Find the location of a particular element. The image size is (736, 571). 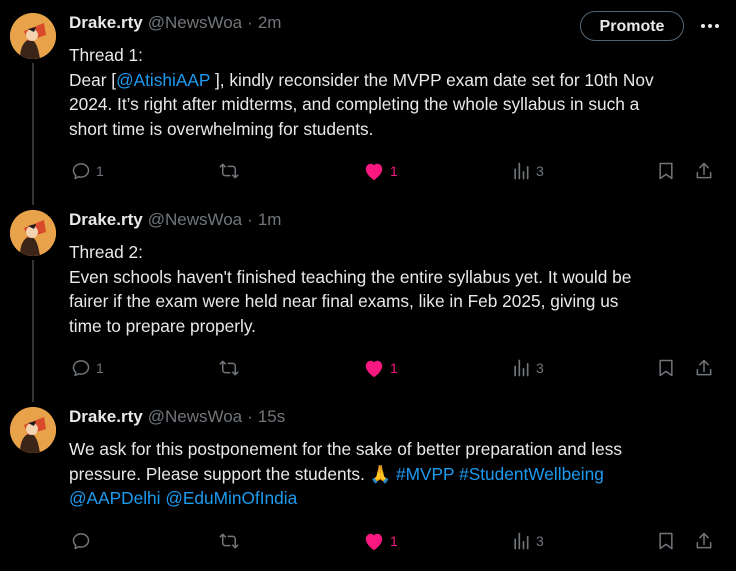

tweet-text-line: @AAPDelhi @EduMinOfIndia is located at coordinates (394, 498).